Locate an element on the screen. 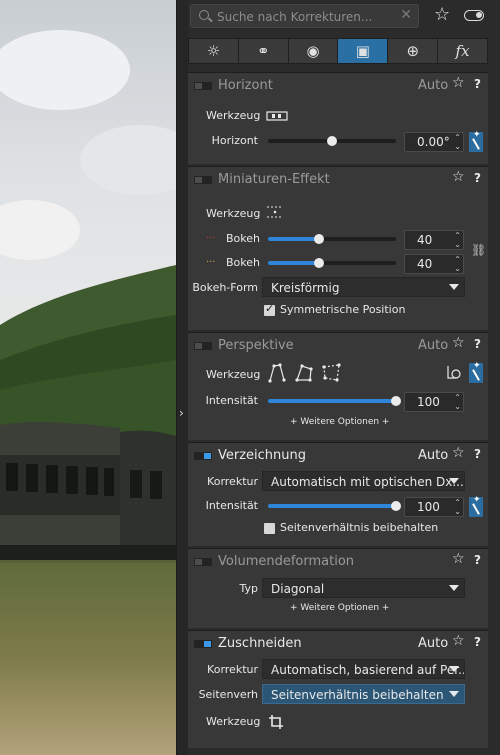 This screenshot has width=500, height=755. panel-collapse-strip: › is located at coordinates (182, 377).